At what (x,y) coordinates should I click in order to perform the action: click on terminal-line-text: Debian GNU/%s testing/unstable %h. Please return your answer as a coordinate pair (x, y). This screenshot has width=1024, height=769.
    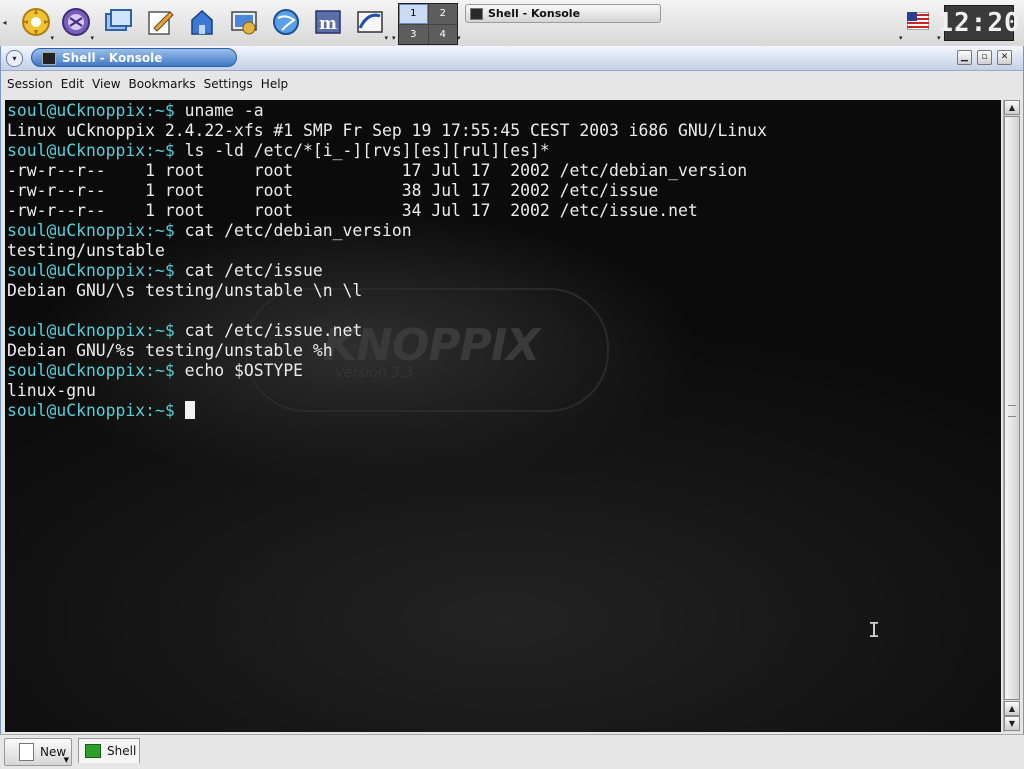
    Looking at the image, I should click on (170, 350).